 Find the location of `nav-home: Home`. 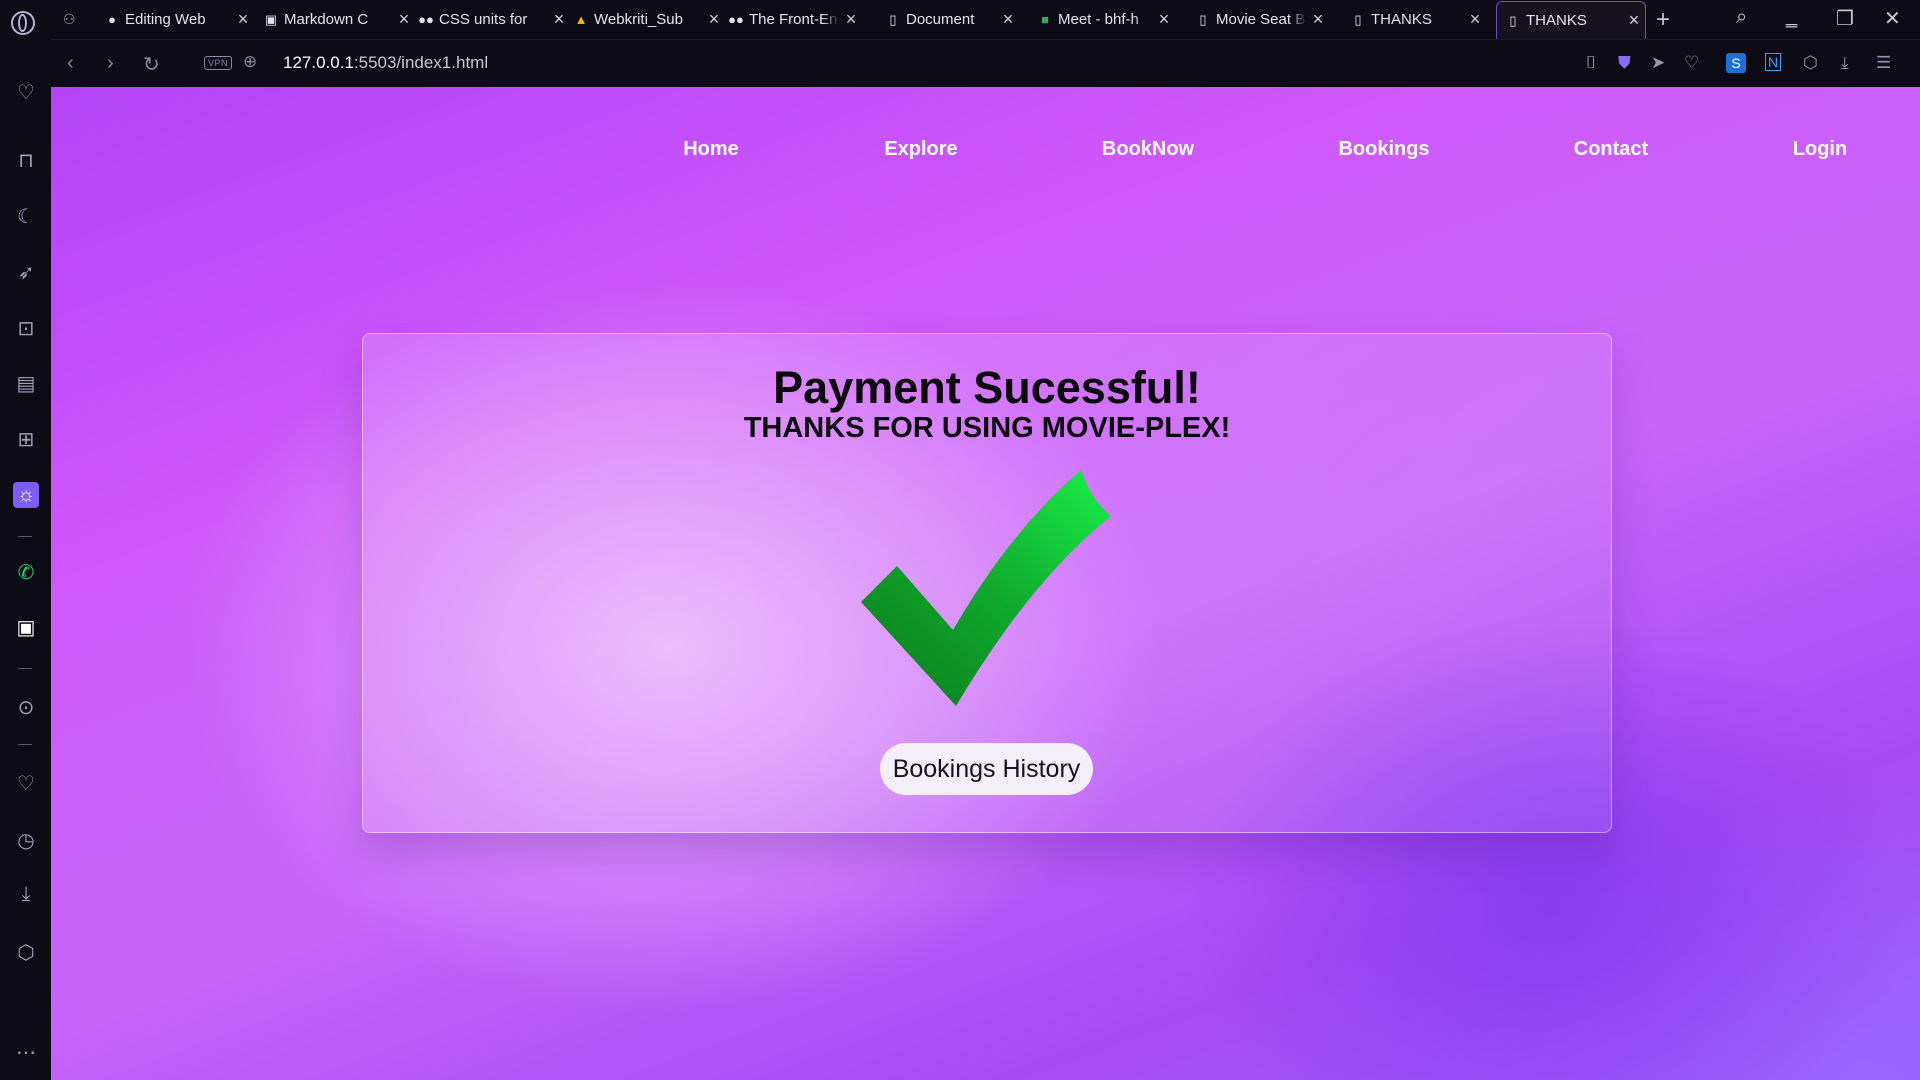

nav-home: Home is located at coordinates (711, 149).